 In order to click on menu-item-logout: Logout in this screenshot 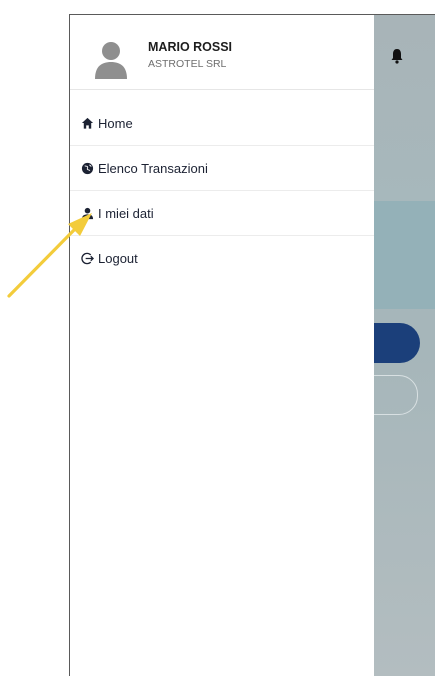, I will do `click(222, 258)`.